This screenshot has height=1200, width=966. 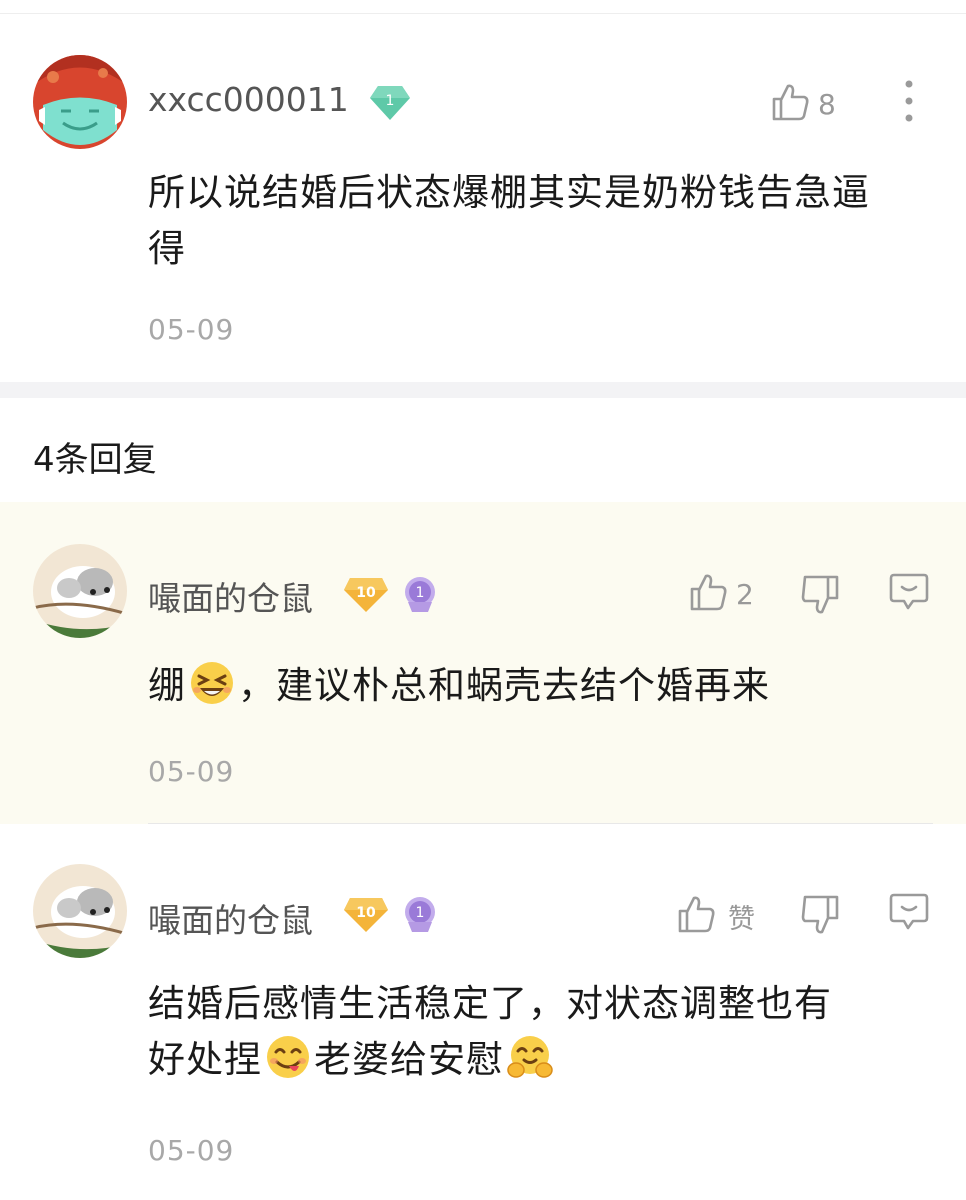 What do you see at coordinates (390, 101) in the screenshot?
I see `level-gem-number: 1` at bounding box center [390, 101].